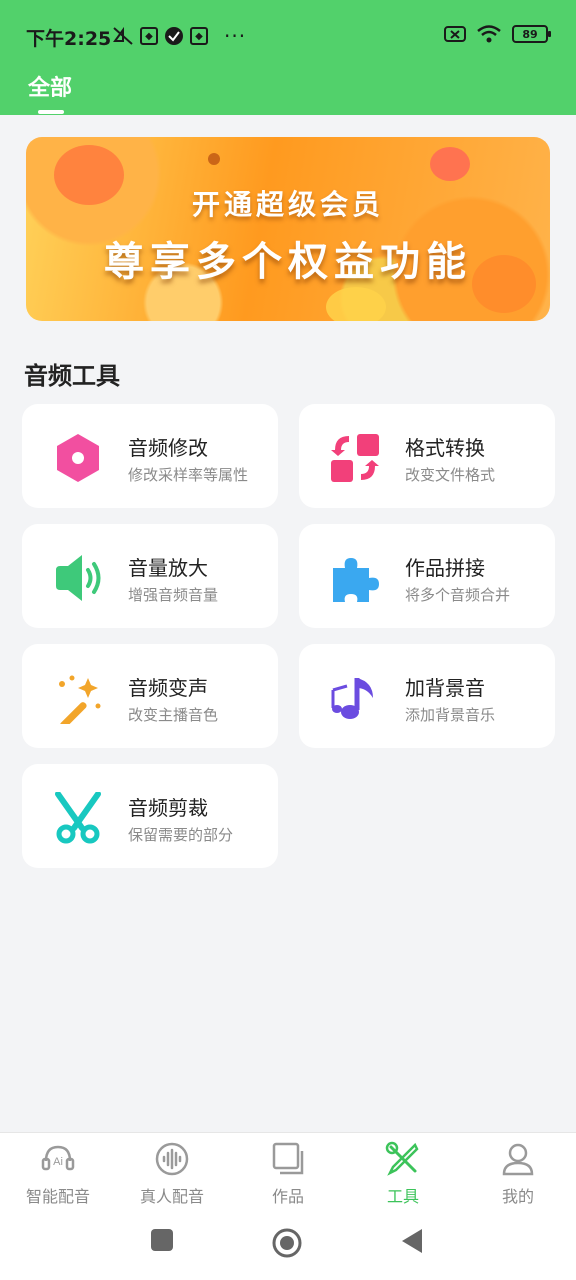  I want to click on nav-mine: 我的, so click(518, 1174).